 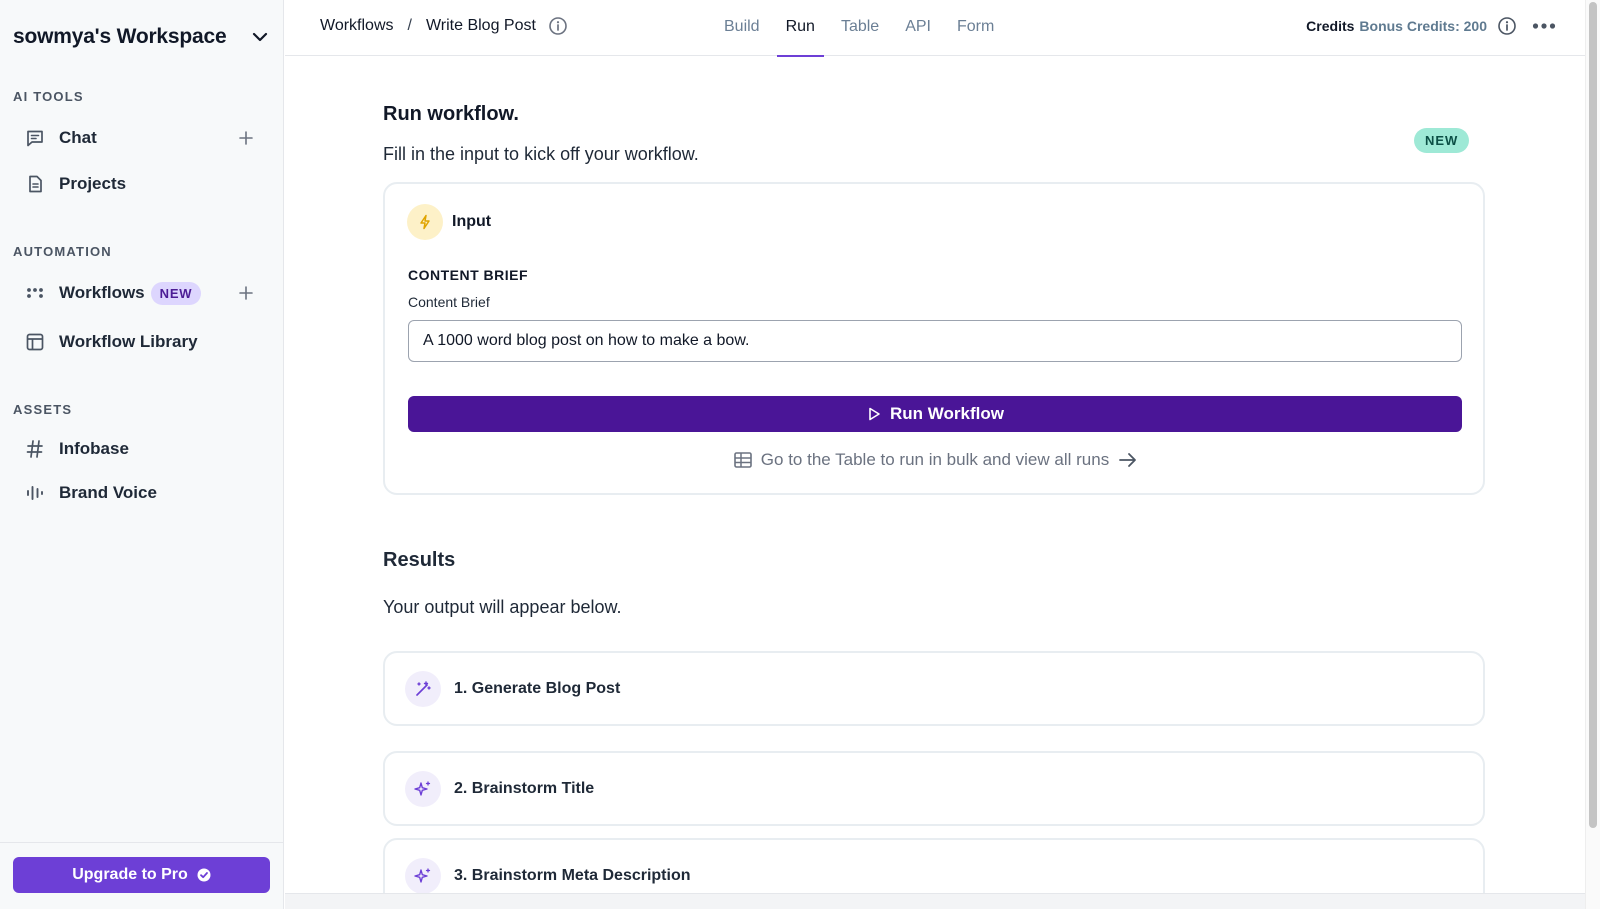 I want to click on audio-bars-icon, so click(x=35, y=493).